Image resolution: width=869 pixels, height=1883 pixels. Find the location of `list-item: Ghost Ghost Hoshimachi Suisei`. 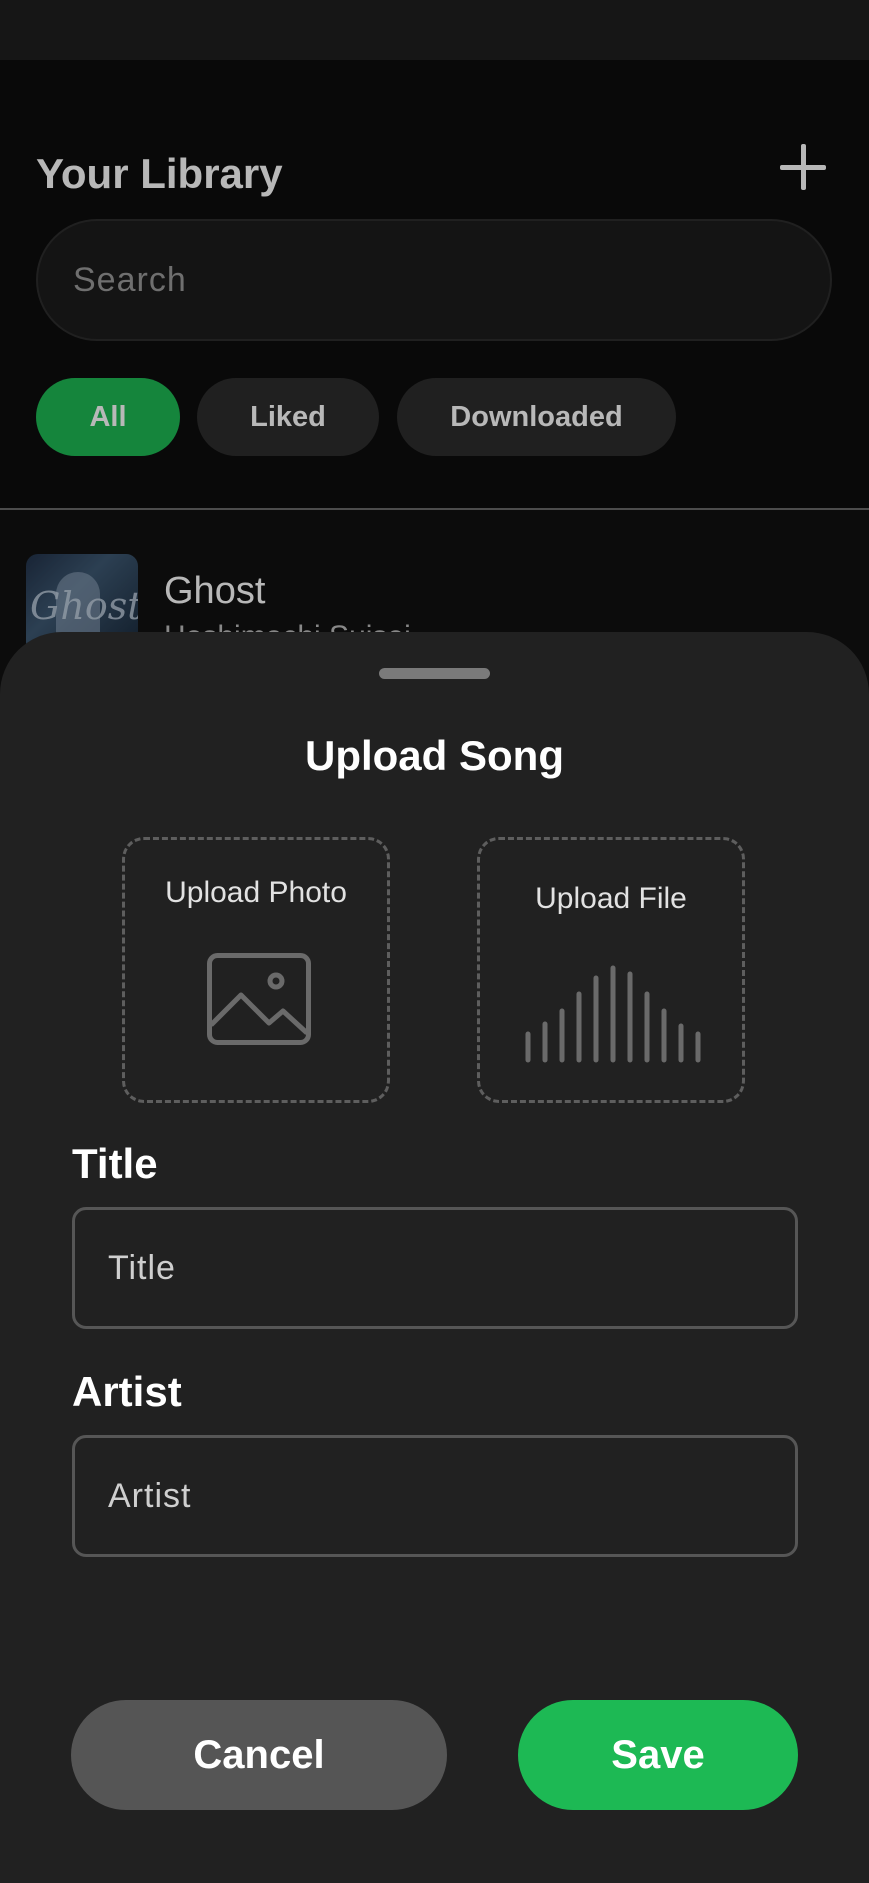

list-item: Ghost Ghost Hoshimachi Suisei is located at coordinates (434, 574).